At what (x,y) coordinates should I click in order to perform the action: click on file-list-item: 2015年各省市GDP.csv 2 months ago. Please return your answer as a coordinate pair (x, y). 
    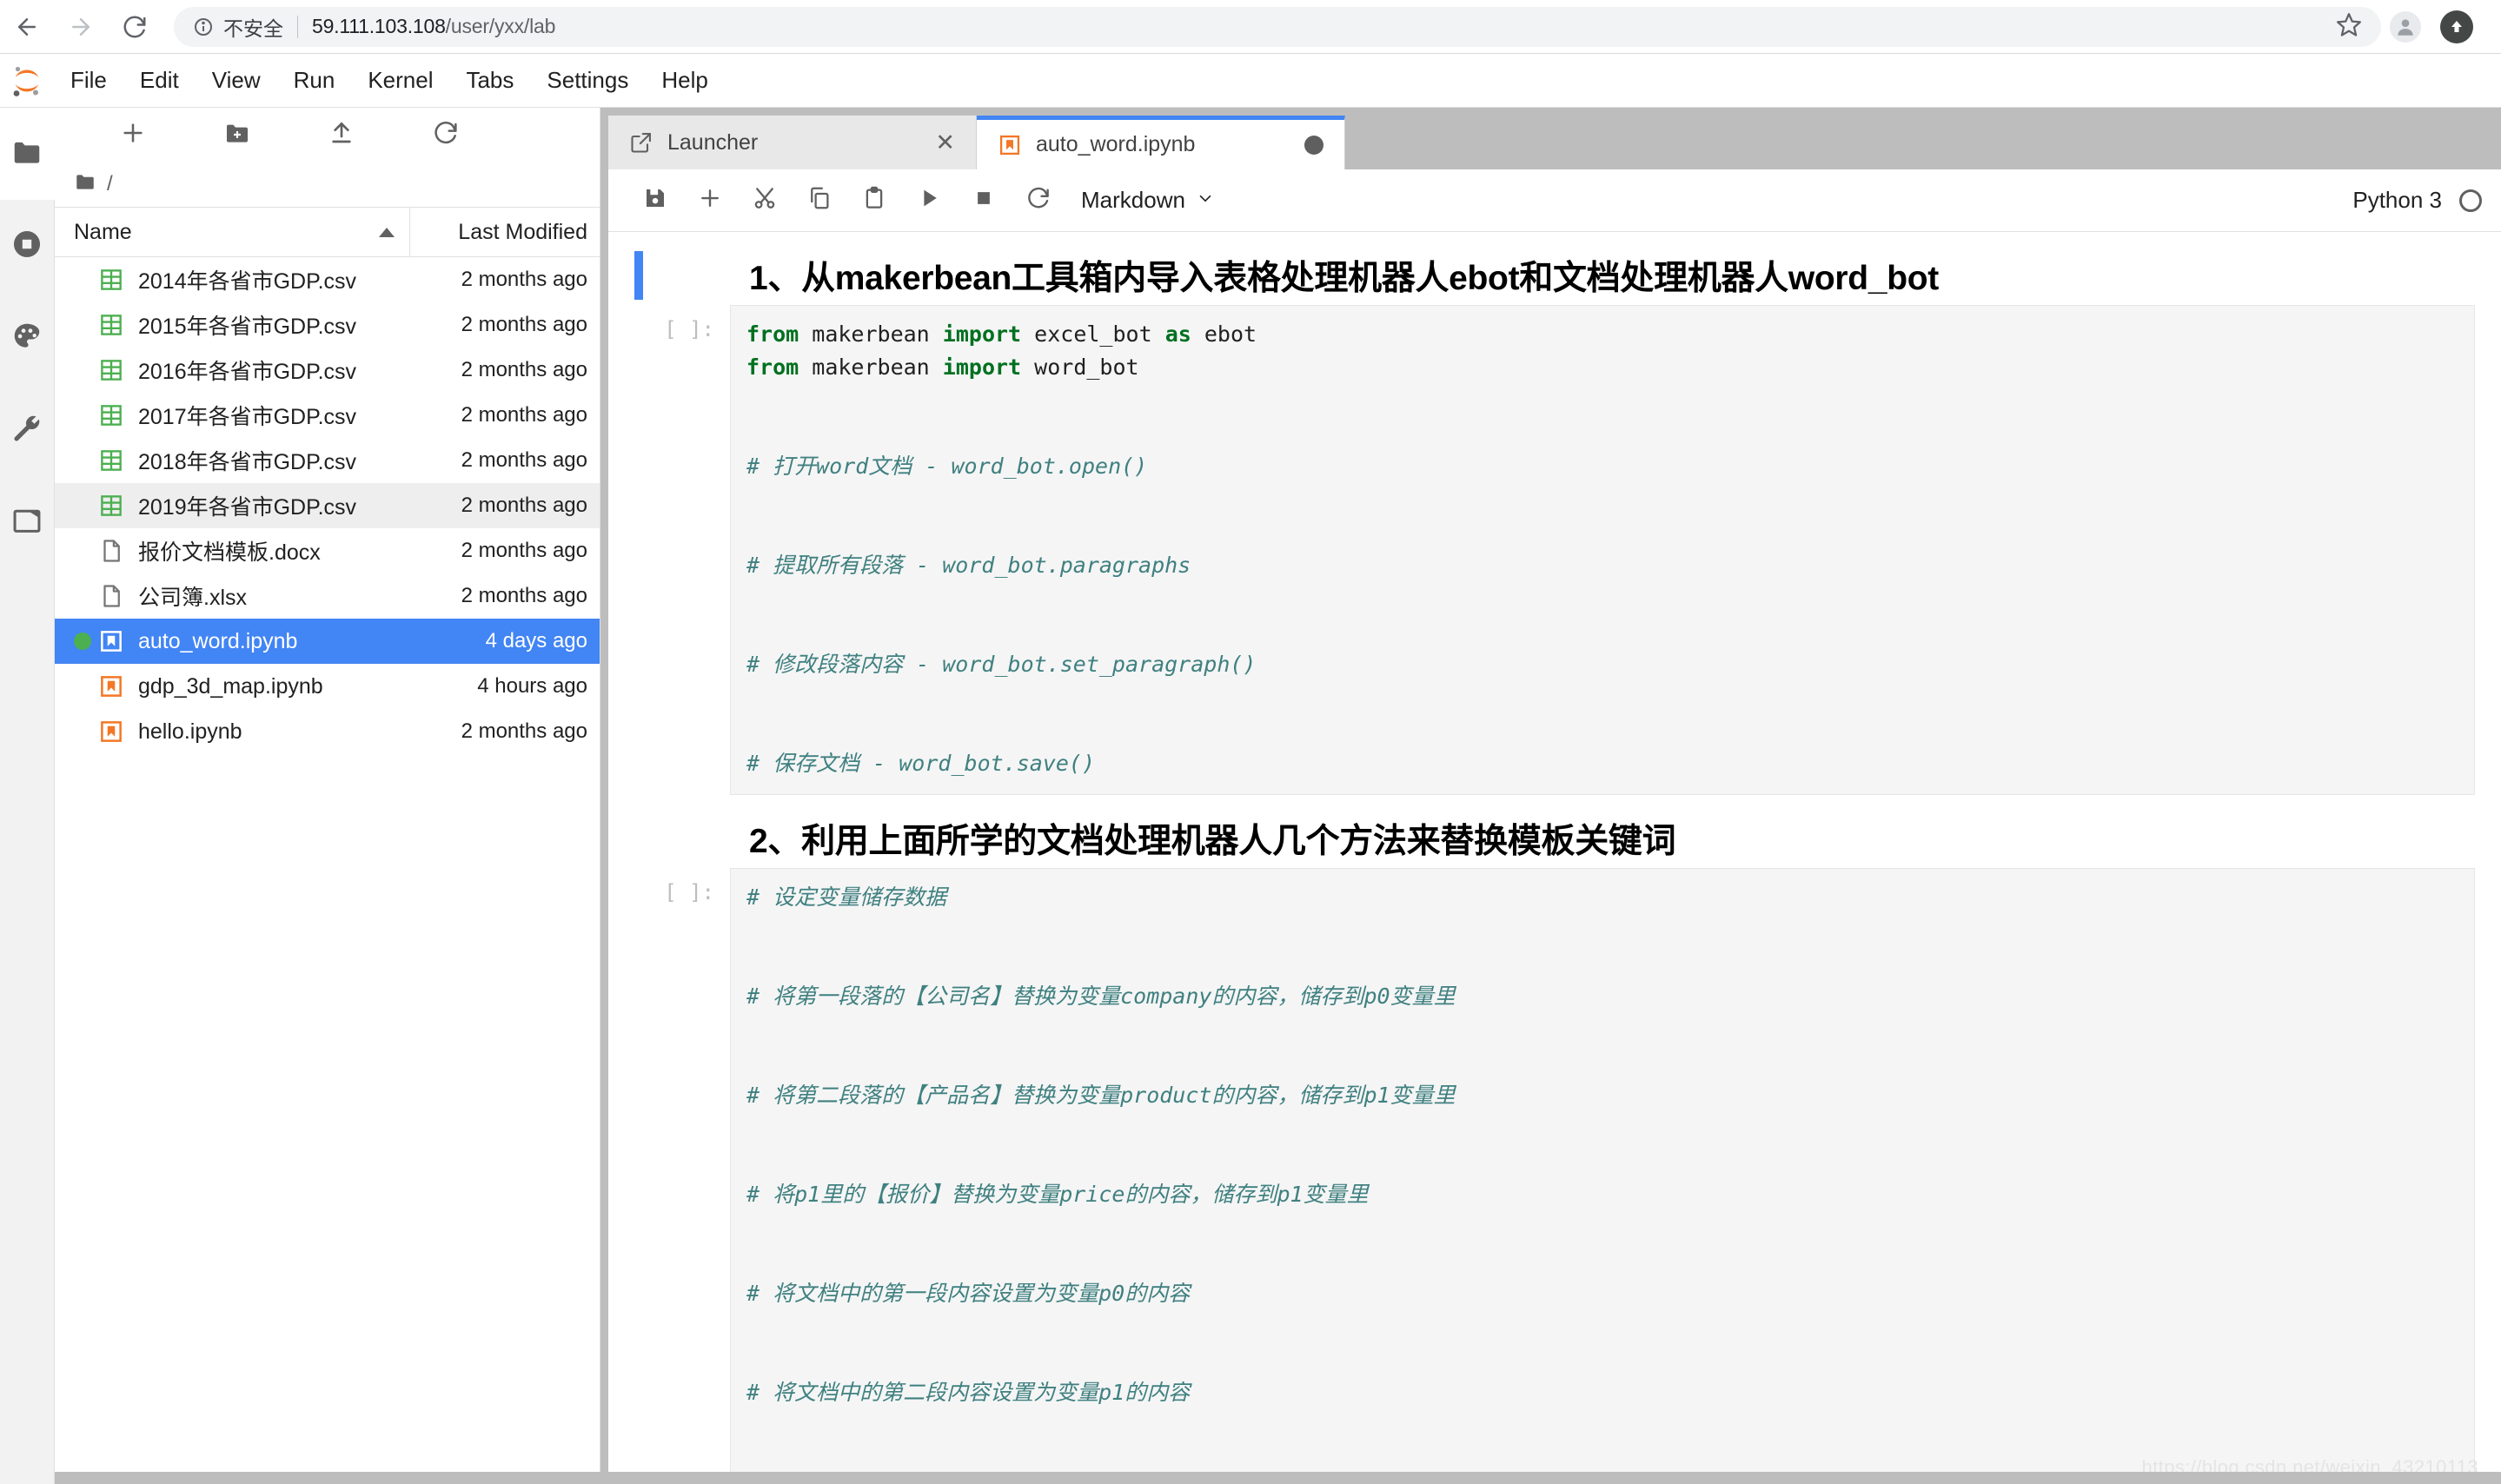
    Looking at the image, I should click on (327, 325).